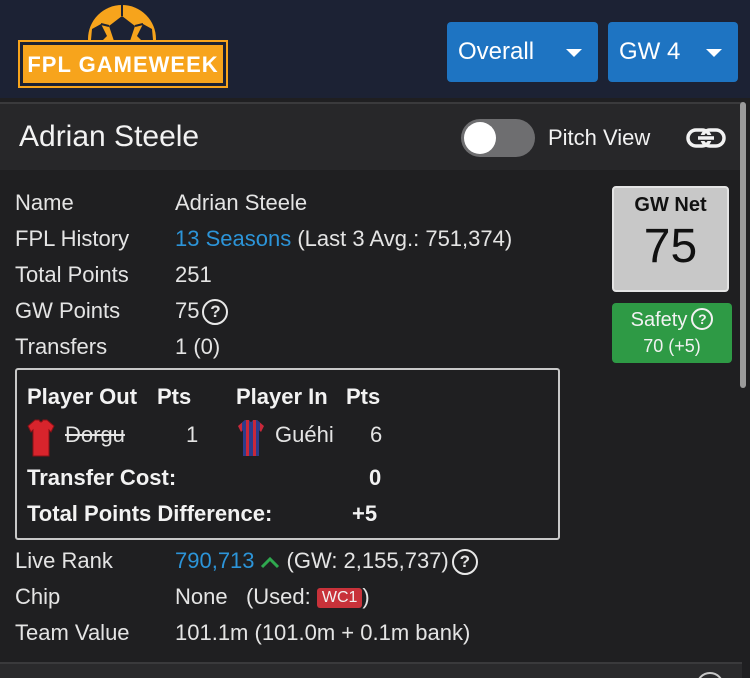 The width and height of the screenshot is (750, 678). Describe the element at coordinates (64, 560) in the screenshot. I see `live-rank-label: Live Rank` at that location.